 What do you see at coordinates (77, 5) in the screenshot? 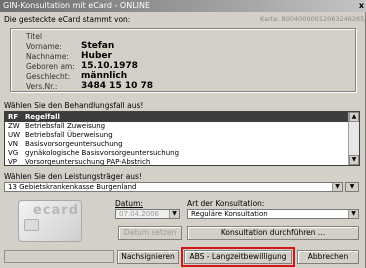
I see `window-title: GIN-Konsultation mit eCard - ONLINE` at bounding box center [77, 5].